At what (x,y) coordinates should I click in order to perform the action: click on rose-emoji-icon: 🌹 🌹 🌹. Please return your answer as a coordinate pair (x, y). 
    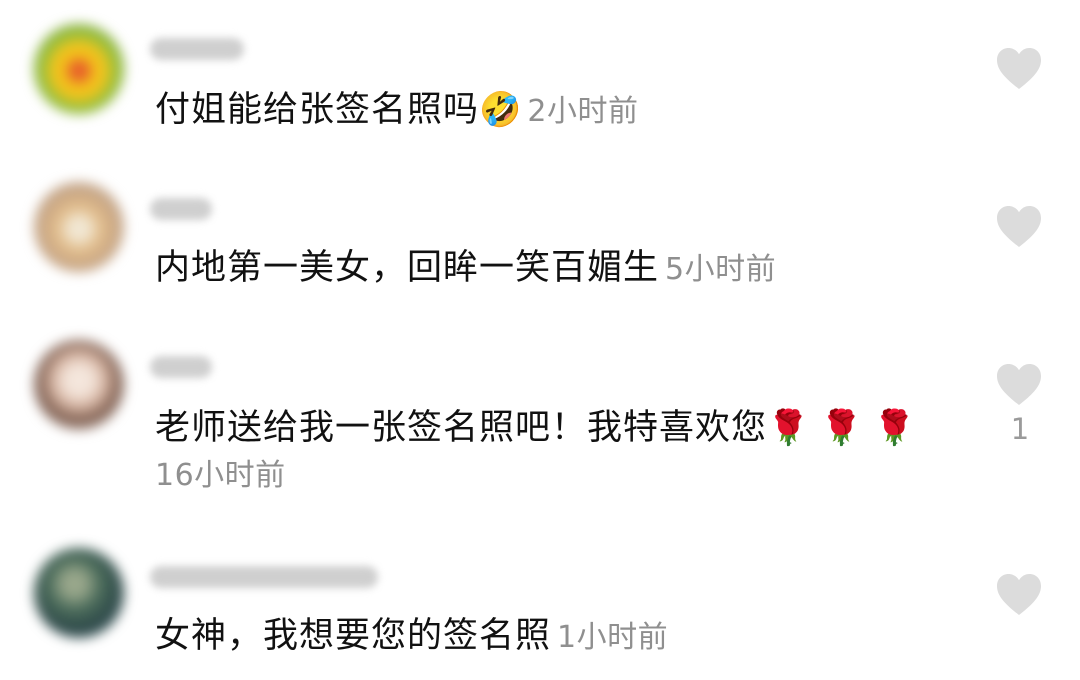
    Looking at the image, I should click on (841, 428).